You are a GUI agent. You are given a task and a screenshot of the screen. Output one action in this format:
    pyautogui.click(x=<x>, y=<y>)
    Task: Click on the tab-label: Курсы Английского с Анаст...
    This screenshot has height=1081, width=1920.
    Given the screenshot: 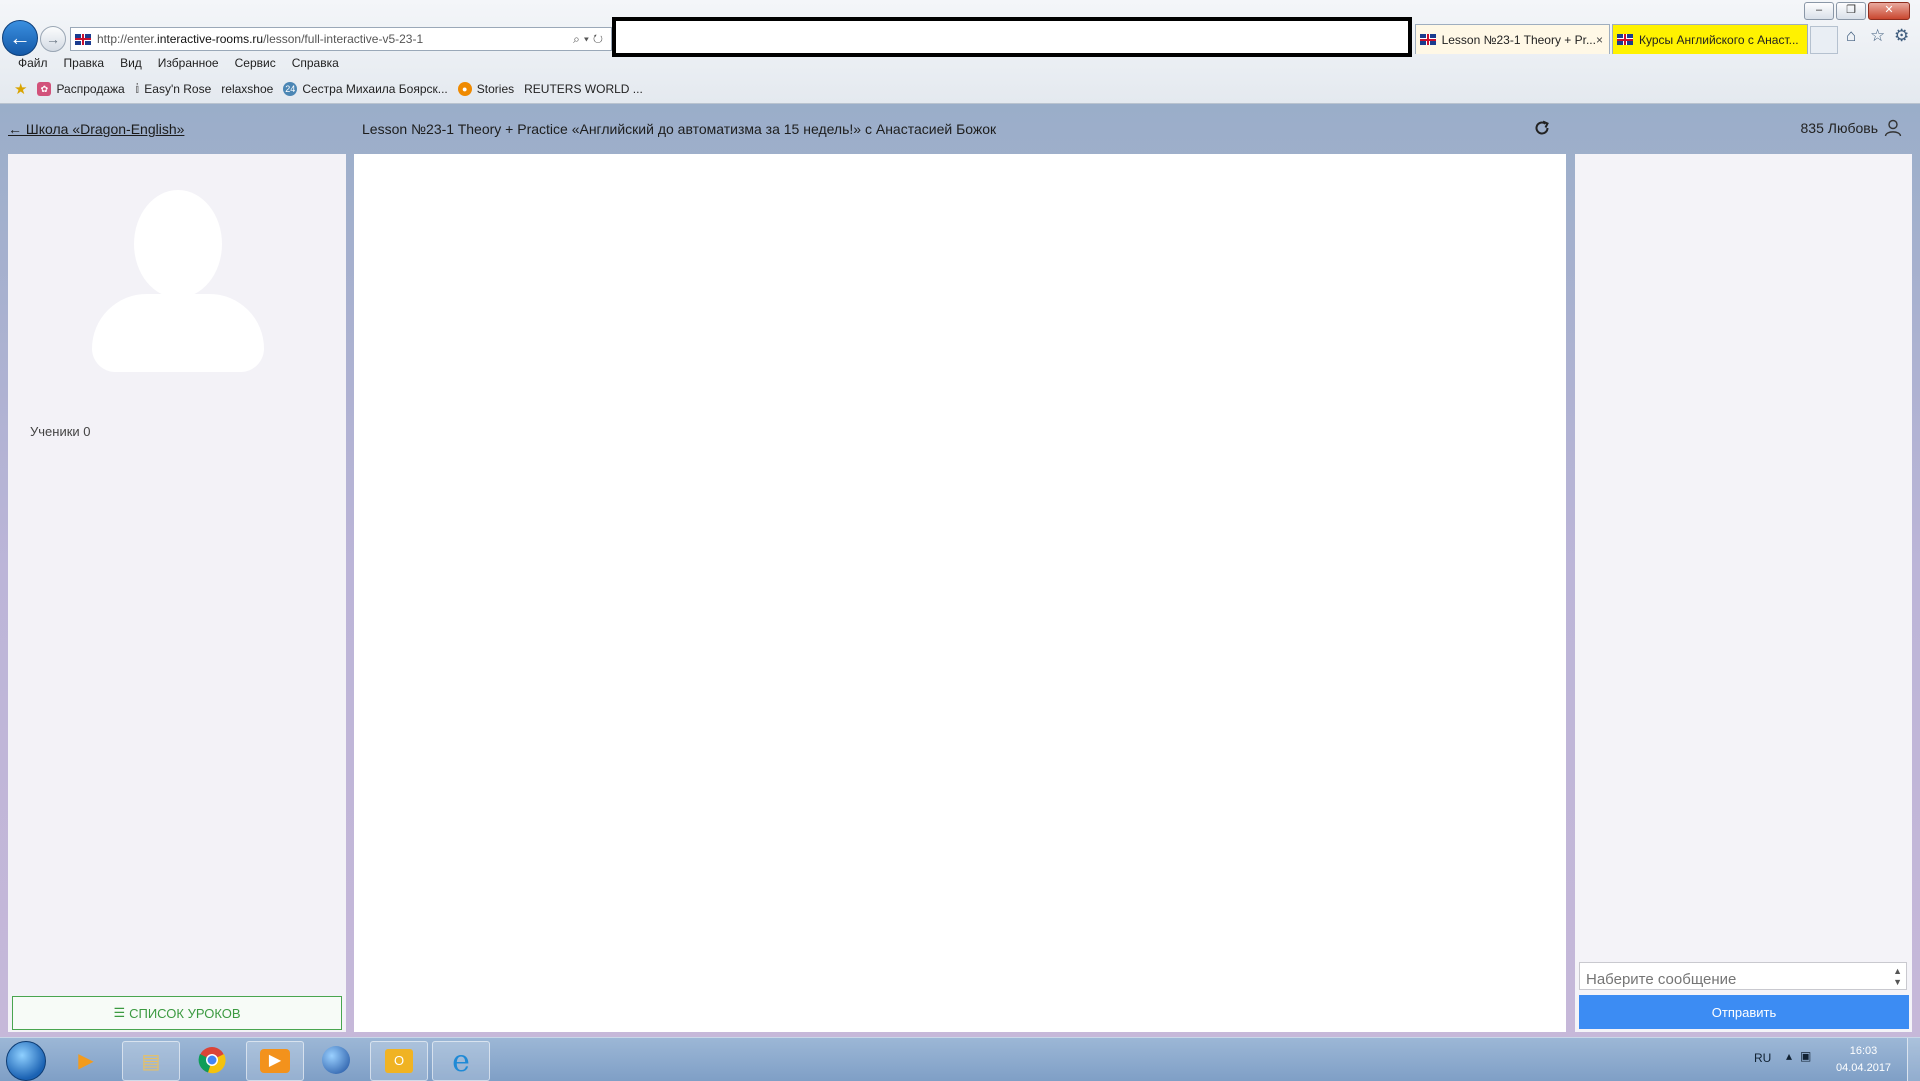 What is the action you would take?
    pyautogui.click(x=1719, y=39)
    